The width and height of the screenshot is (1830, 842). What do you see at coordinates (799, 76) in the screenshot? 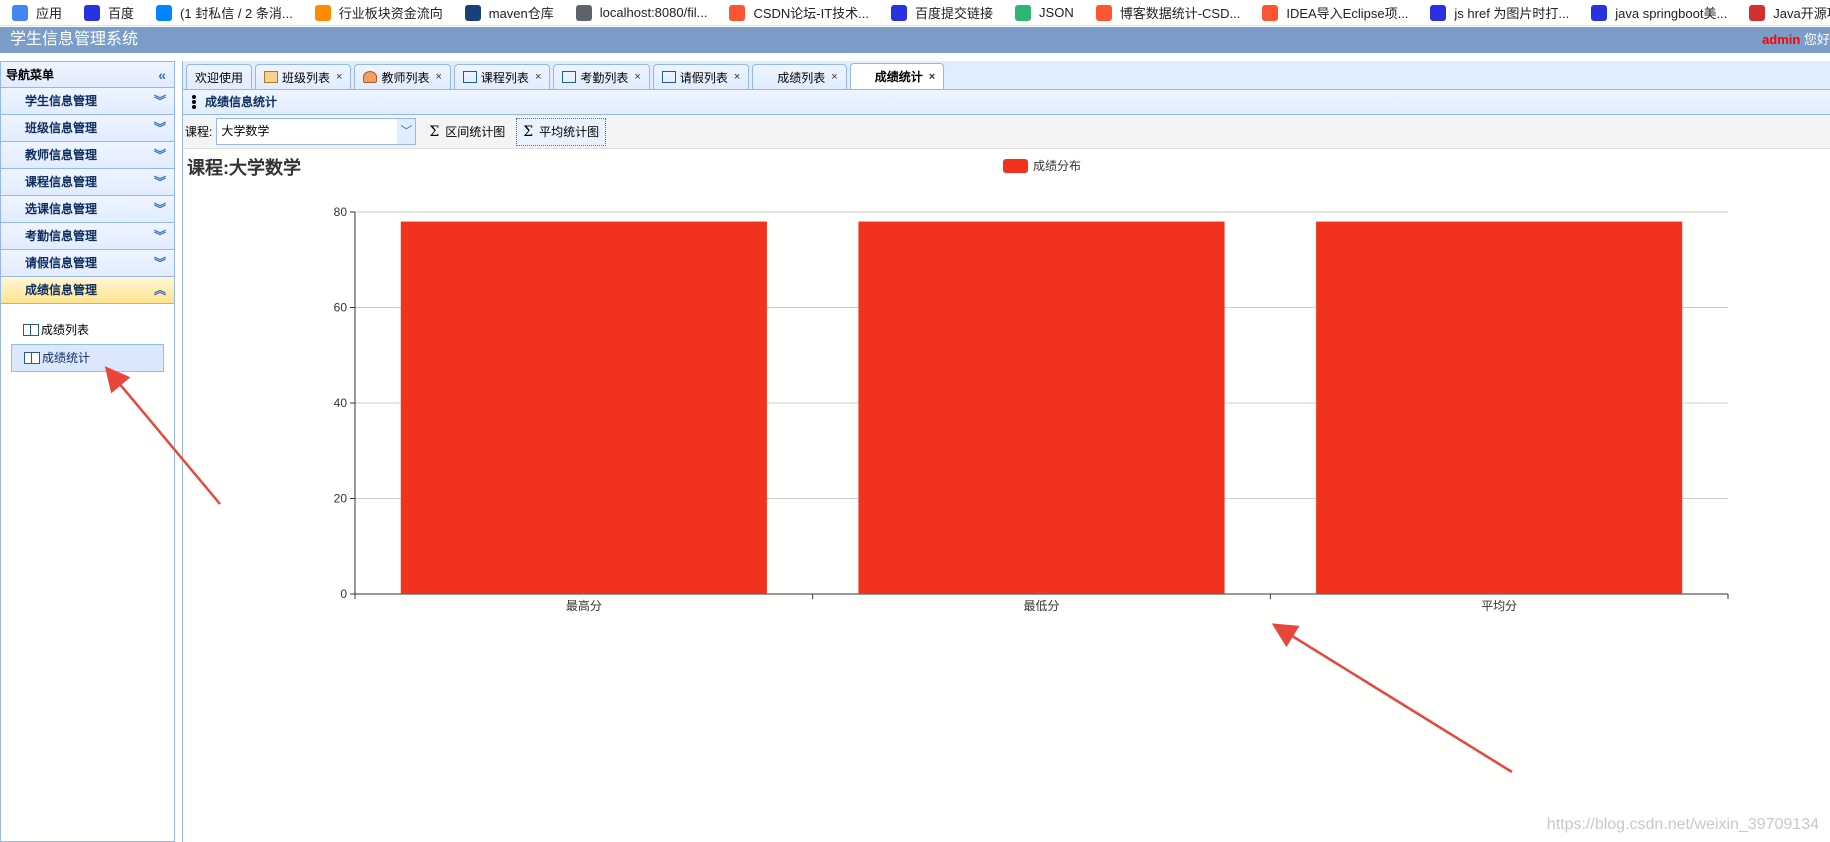
I see `tab: 成绩列表 ×` at bounding box center [799, 76].